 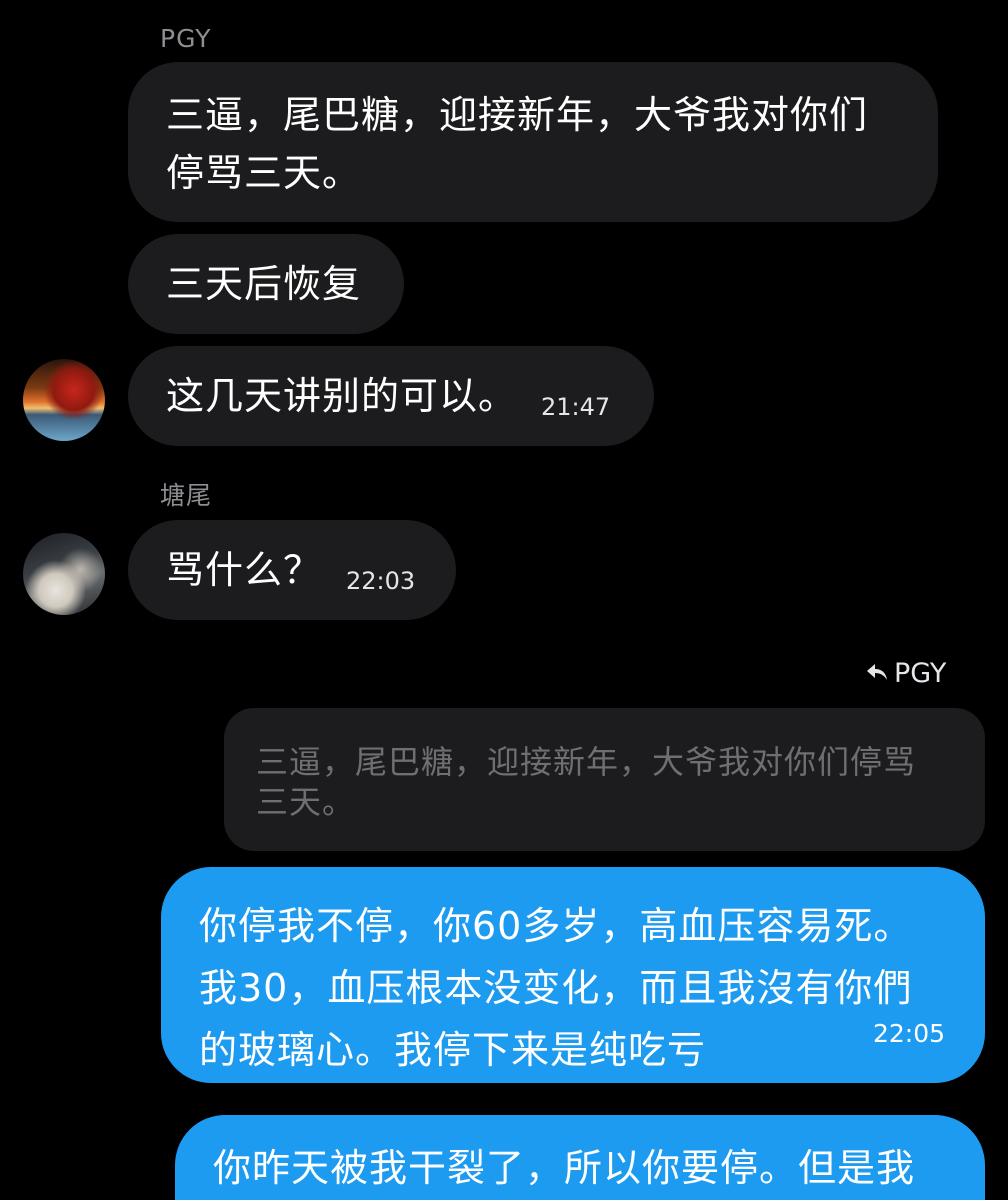 I want to click on message-timestamp: 22:03, so click(x=381, y=581).